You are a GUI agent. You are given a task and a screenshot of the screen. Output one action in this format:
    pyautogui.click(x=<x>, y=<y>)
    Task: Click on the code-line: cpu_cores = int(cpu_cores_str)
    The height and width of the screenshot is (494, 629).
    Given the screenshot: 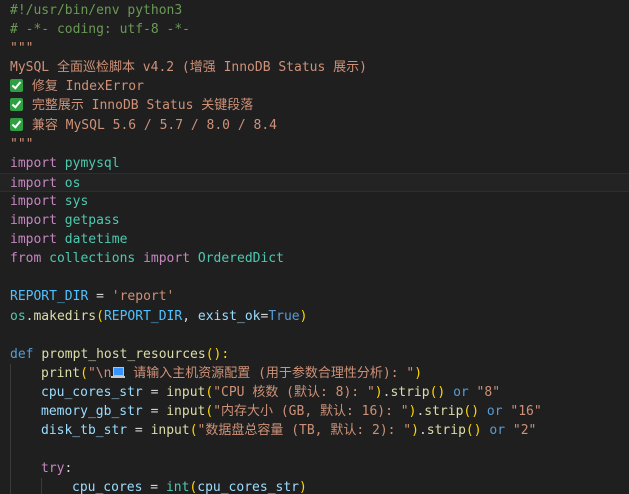 What is the action you would take?
    pyautogui.click(x=314, y=486)
    